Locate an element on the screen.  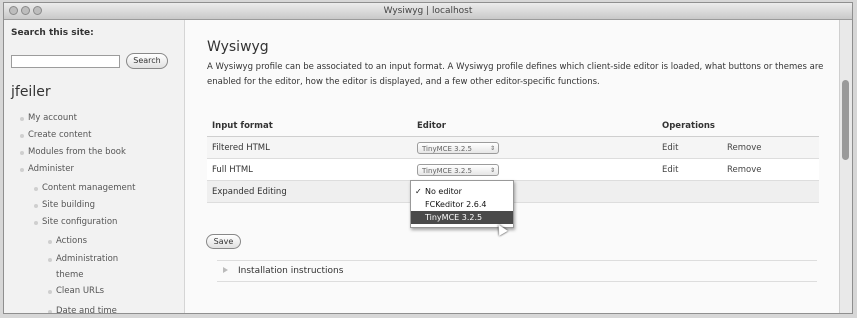
table-row: Full HTML TinyMCE 3.2.5 ⇕ Edit Remove is located at coordinates (513, 169).